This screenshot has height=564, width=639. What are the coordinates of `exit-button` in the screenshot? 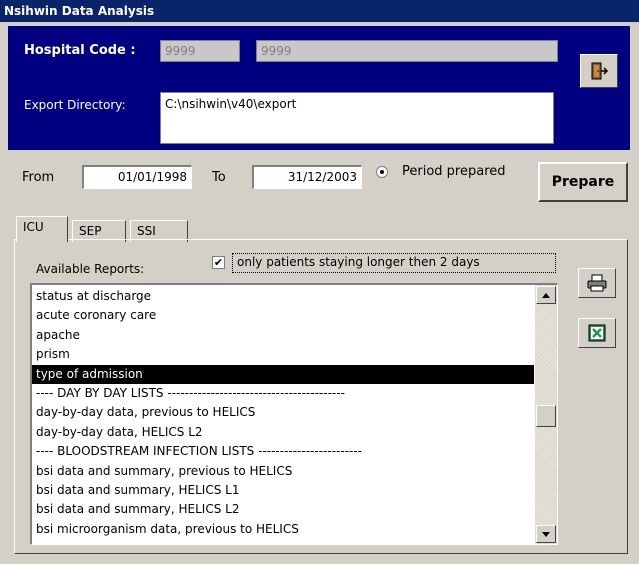 It's located at (599, 71).